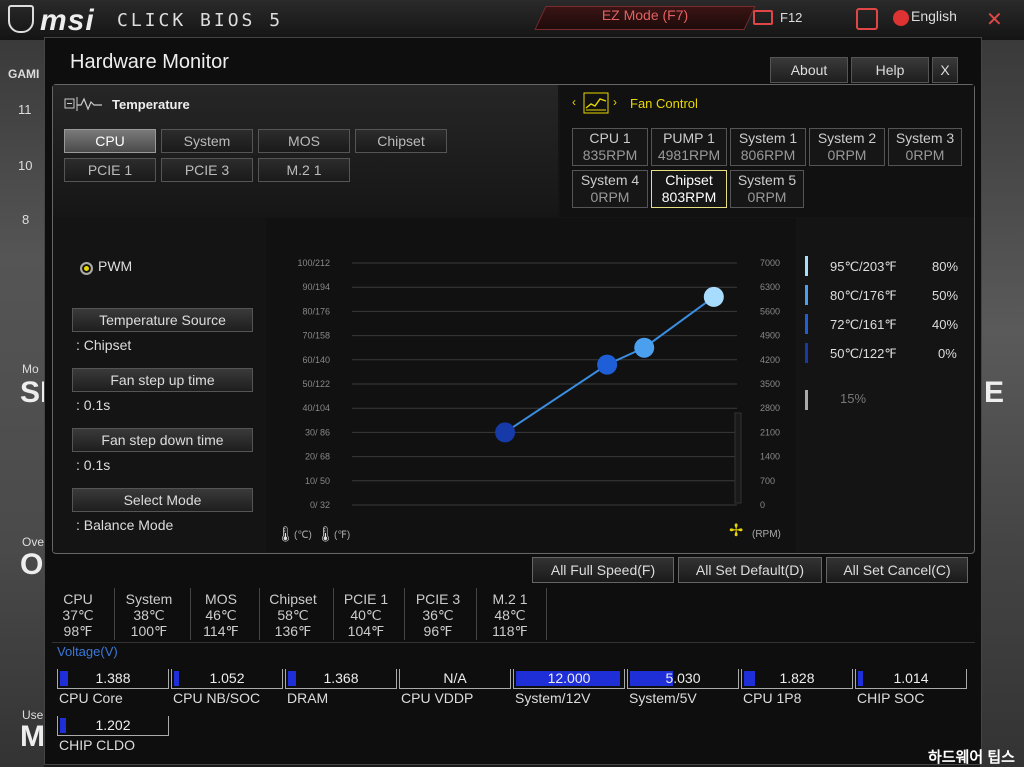  I want to click on voltage-bar: 1.014, so click(911, 679).